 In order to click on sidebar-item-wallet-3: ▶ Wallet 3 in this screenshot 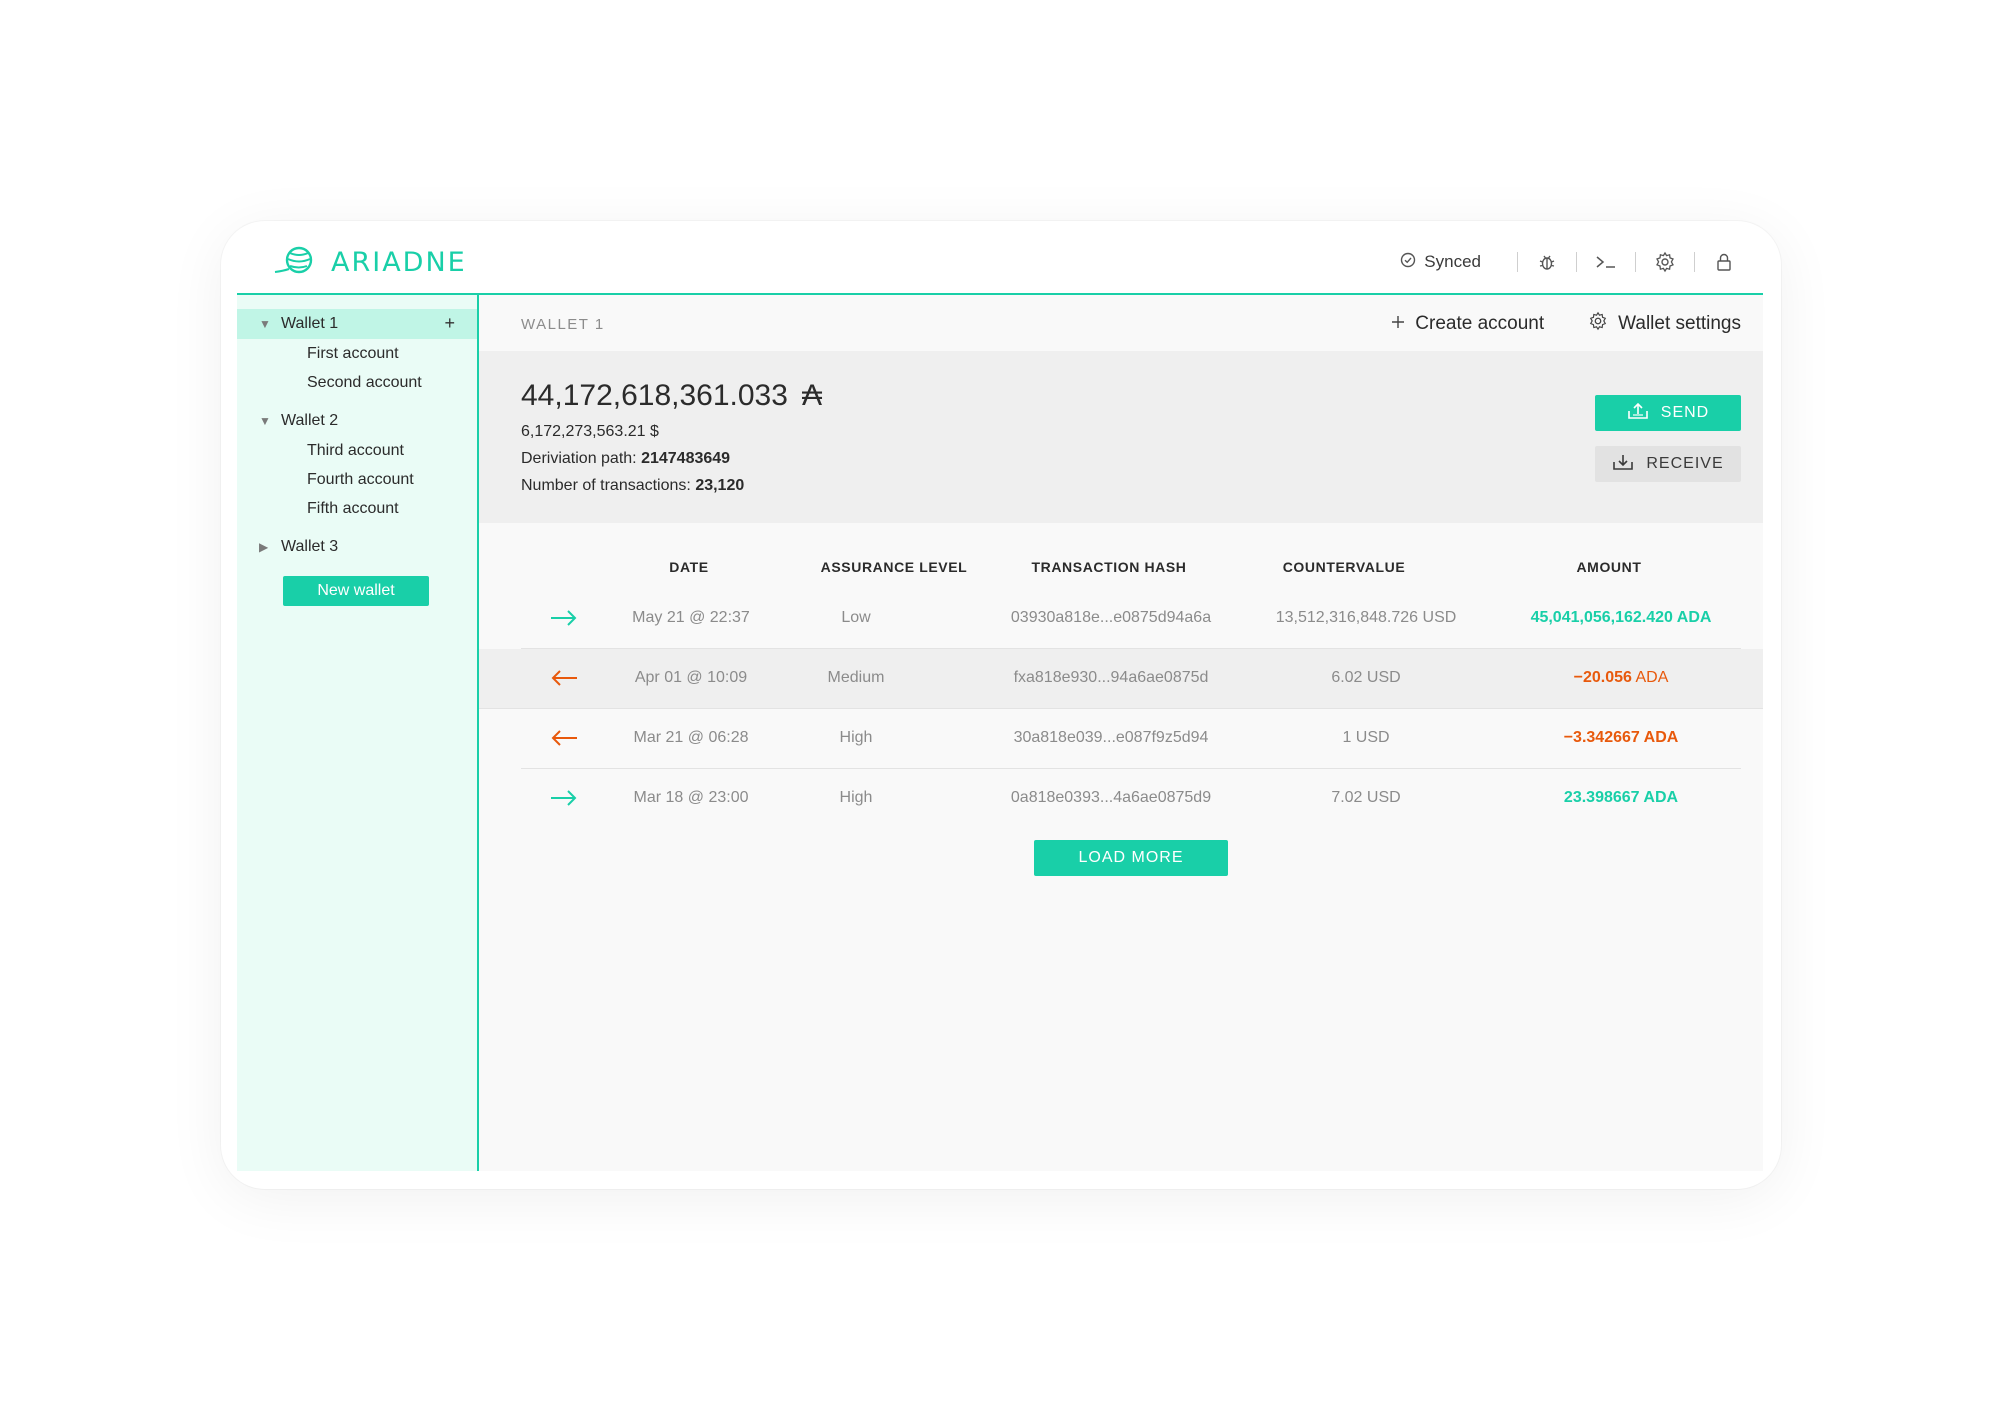, I will do `click(357, 547)`.